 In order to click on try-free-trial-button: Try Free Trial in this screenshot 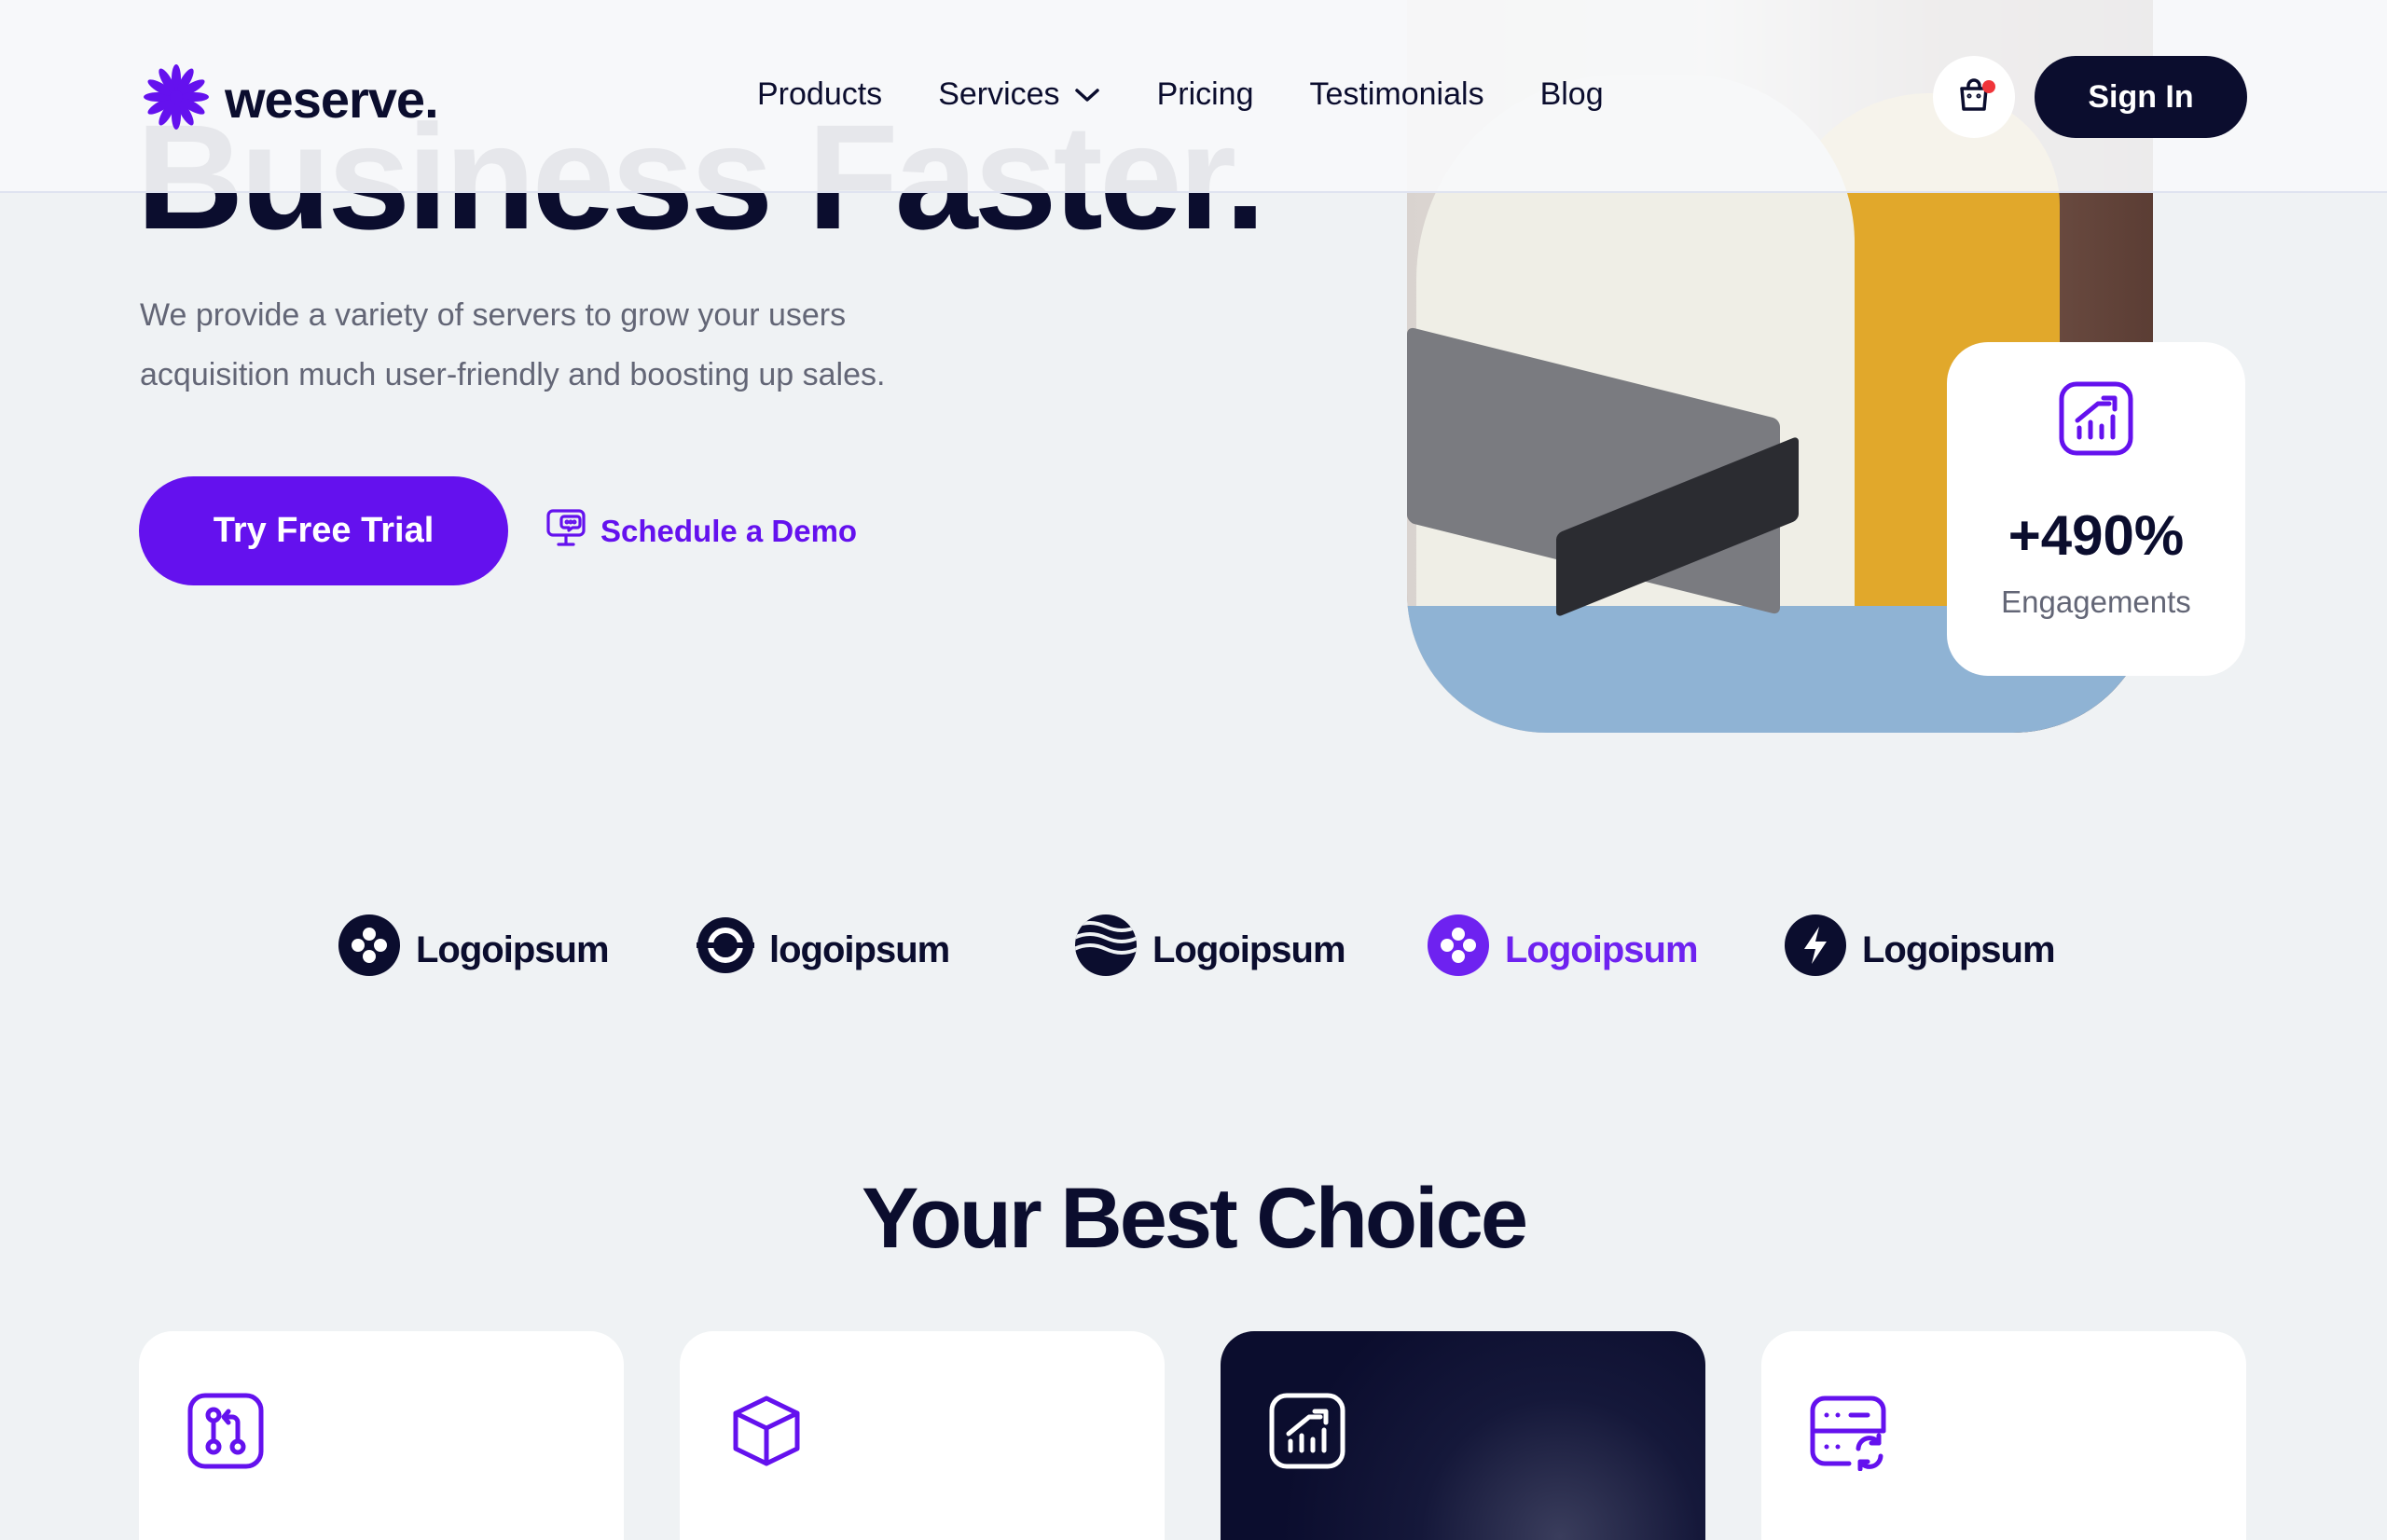, I will do `click(323, 530)`.